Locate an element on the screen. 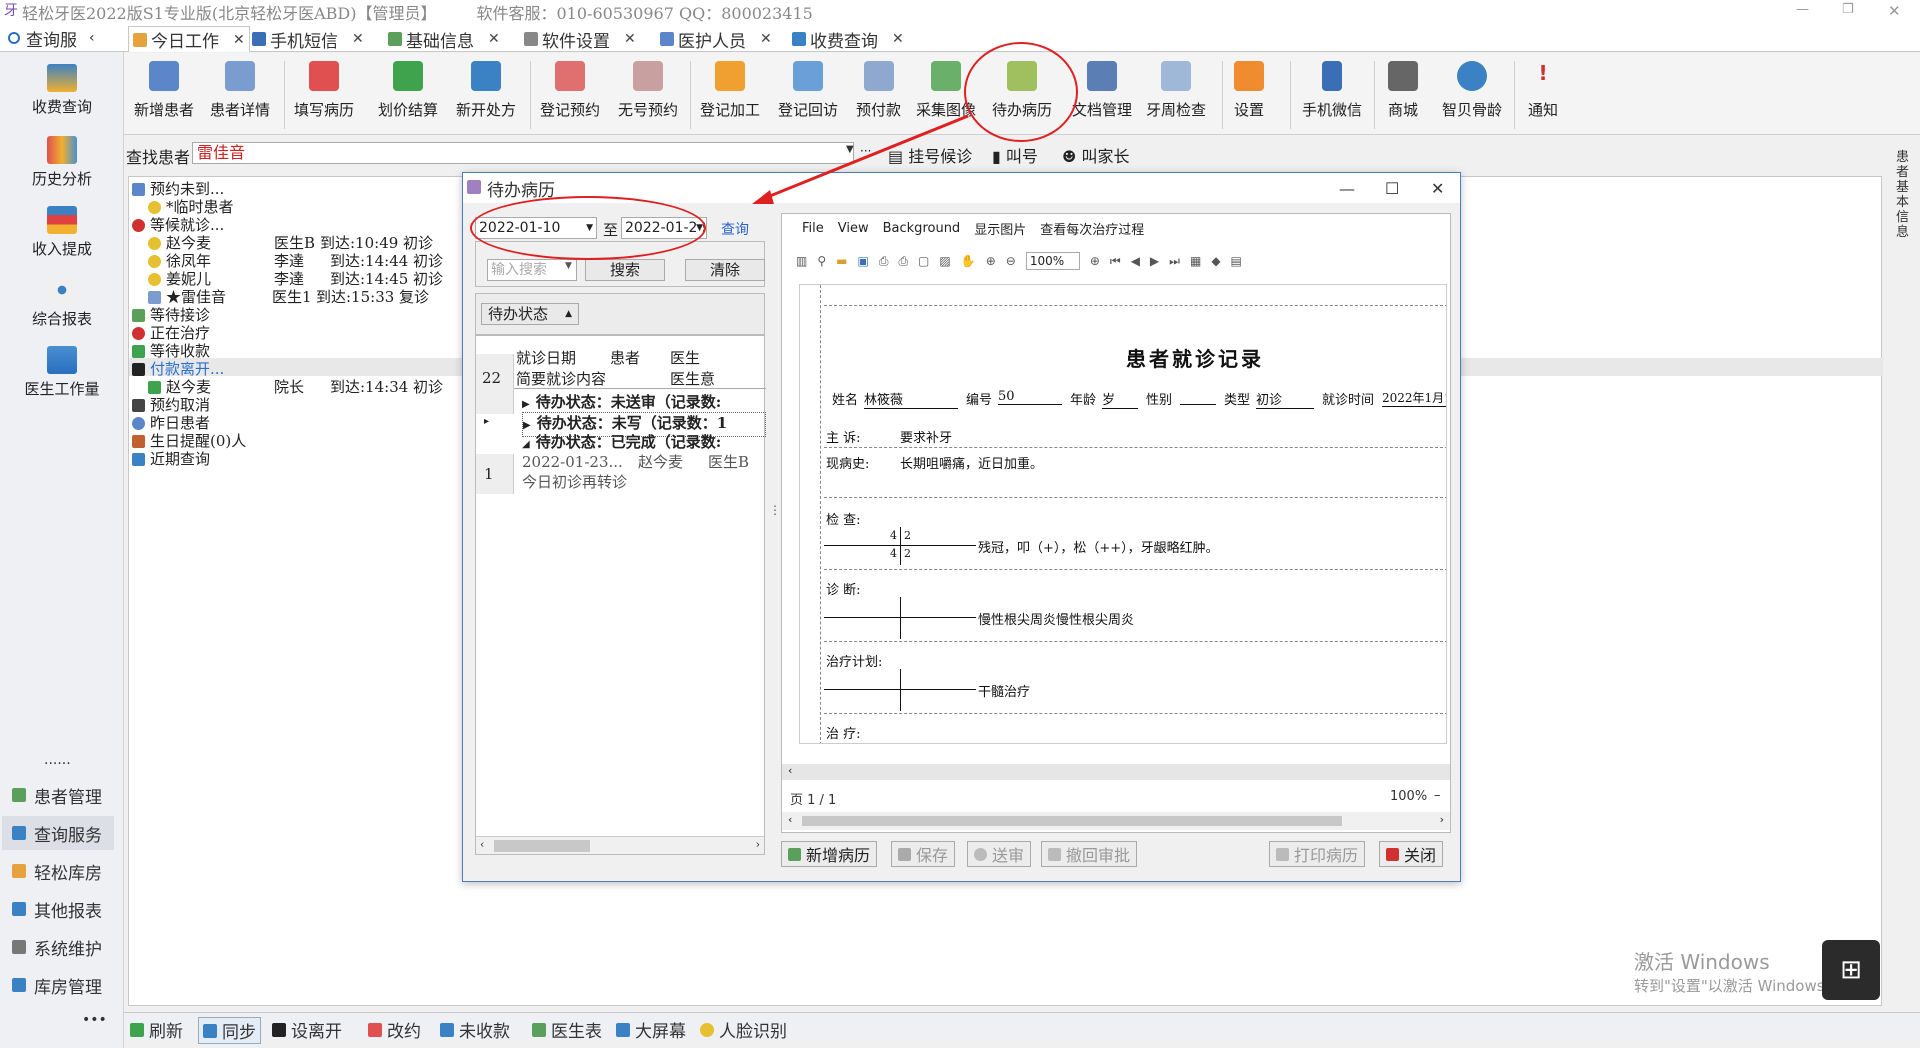 This screenshot has height=1048, width=1920. menu-file: File is located at coordinates (813, 228).